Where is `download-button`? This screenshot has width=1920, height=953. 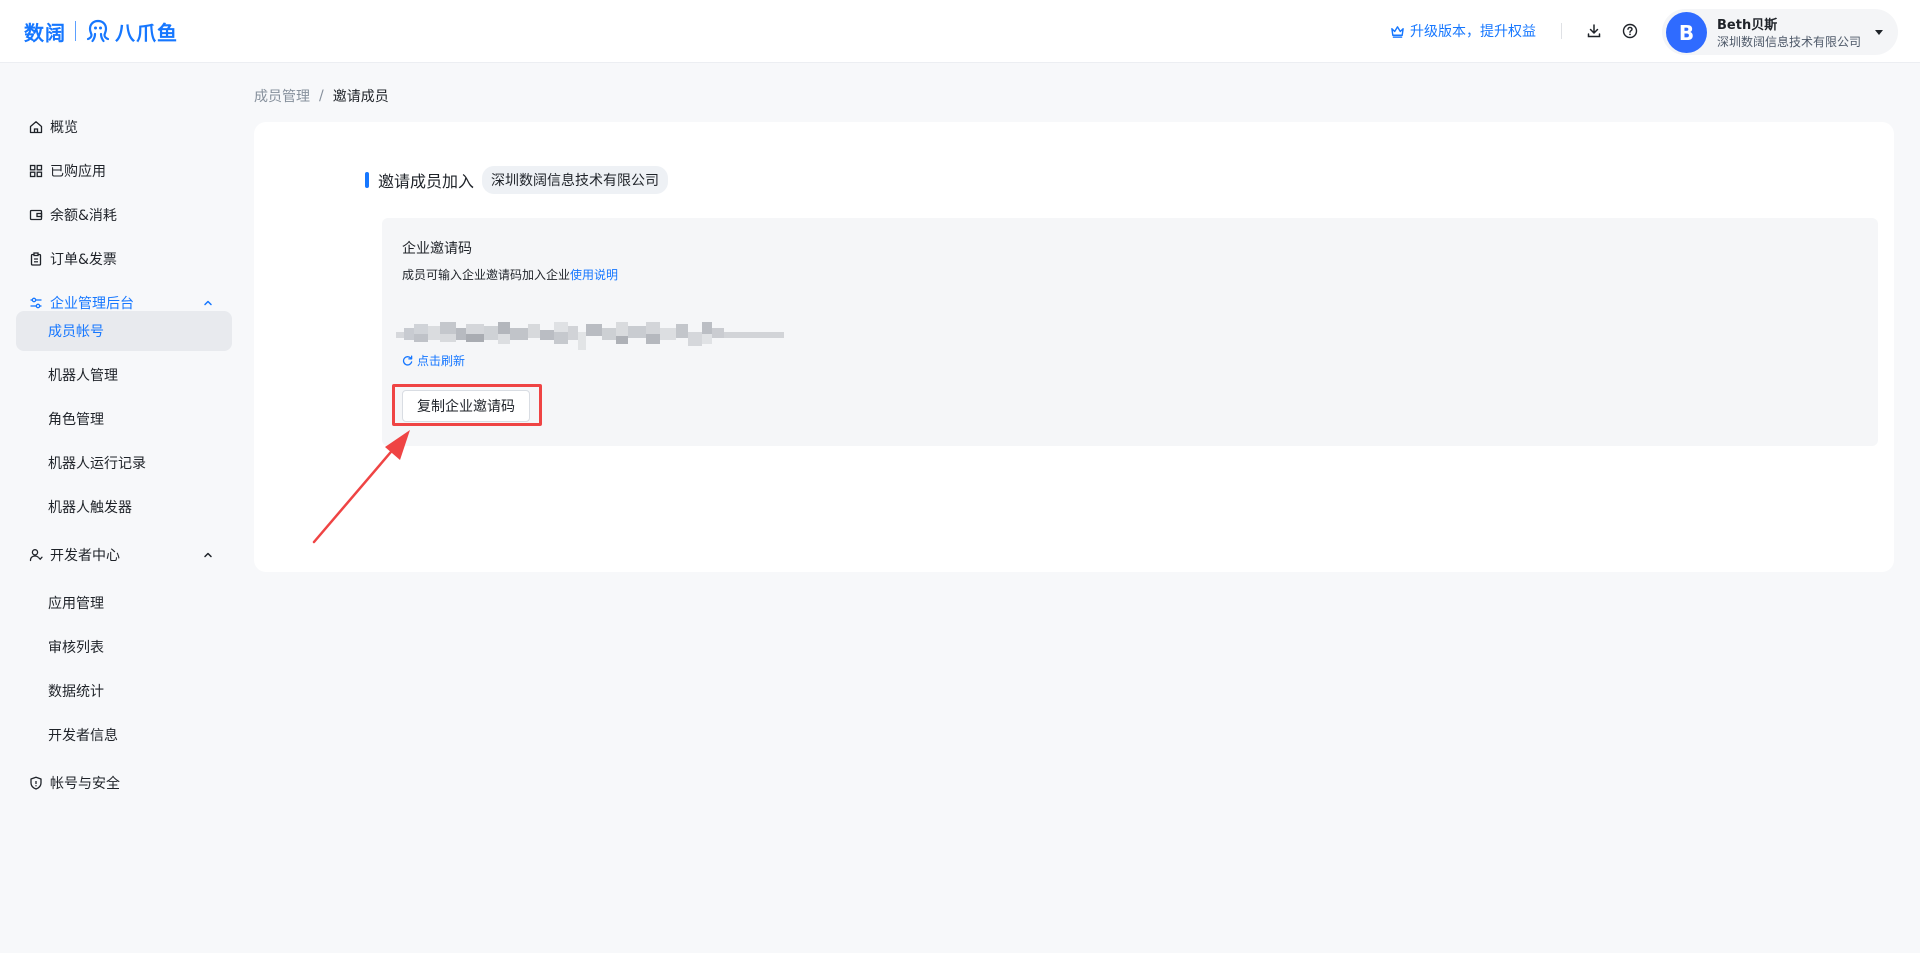 download-button is located at coordinates (1594, 31).